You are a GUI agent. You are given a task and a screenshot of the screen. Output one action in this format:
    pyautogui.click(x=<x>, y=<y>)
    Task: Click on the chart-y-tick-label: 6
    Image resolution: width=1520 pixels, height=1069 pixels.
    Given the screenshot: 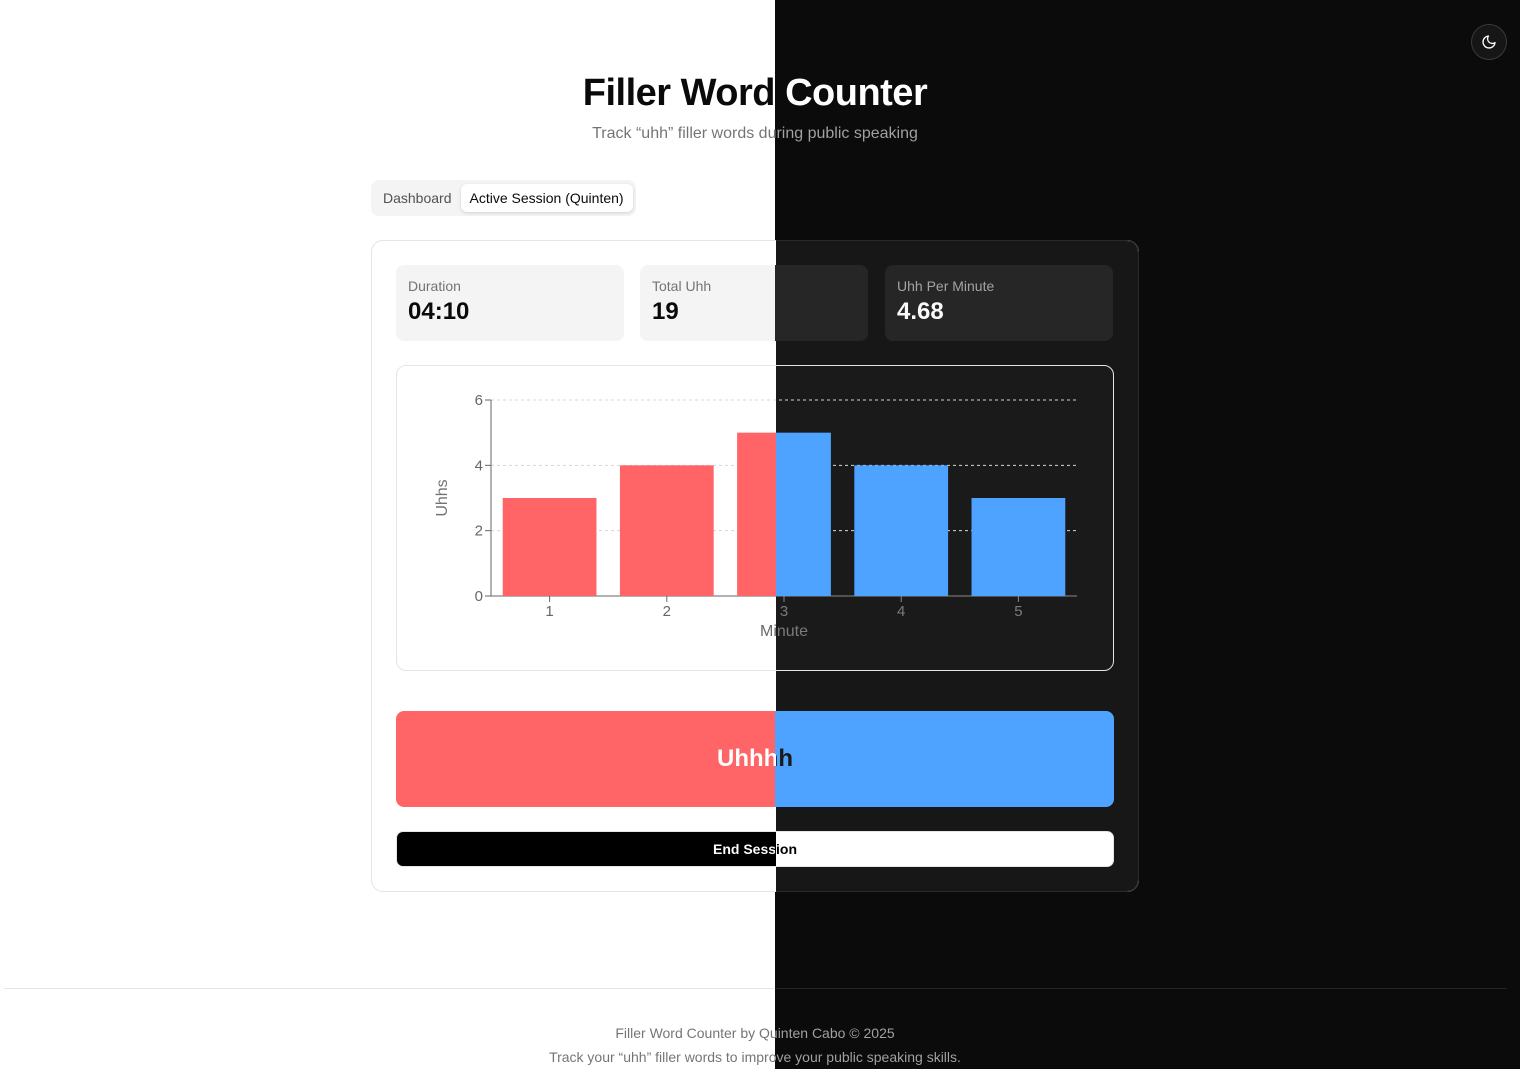 What is the action you would take?
    pyautogui.click(x=479, y=400)
    